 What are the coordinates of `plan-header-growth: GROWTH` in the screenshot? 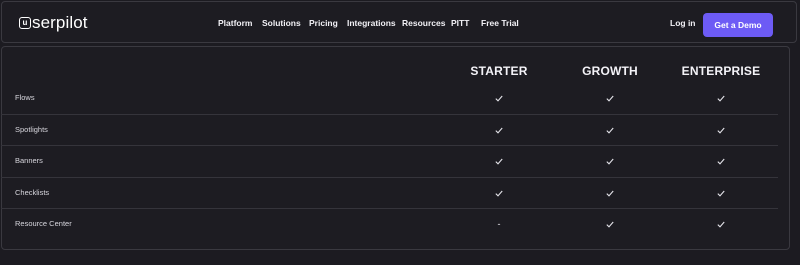 It's located at (610, 71).